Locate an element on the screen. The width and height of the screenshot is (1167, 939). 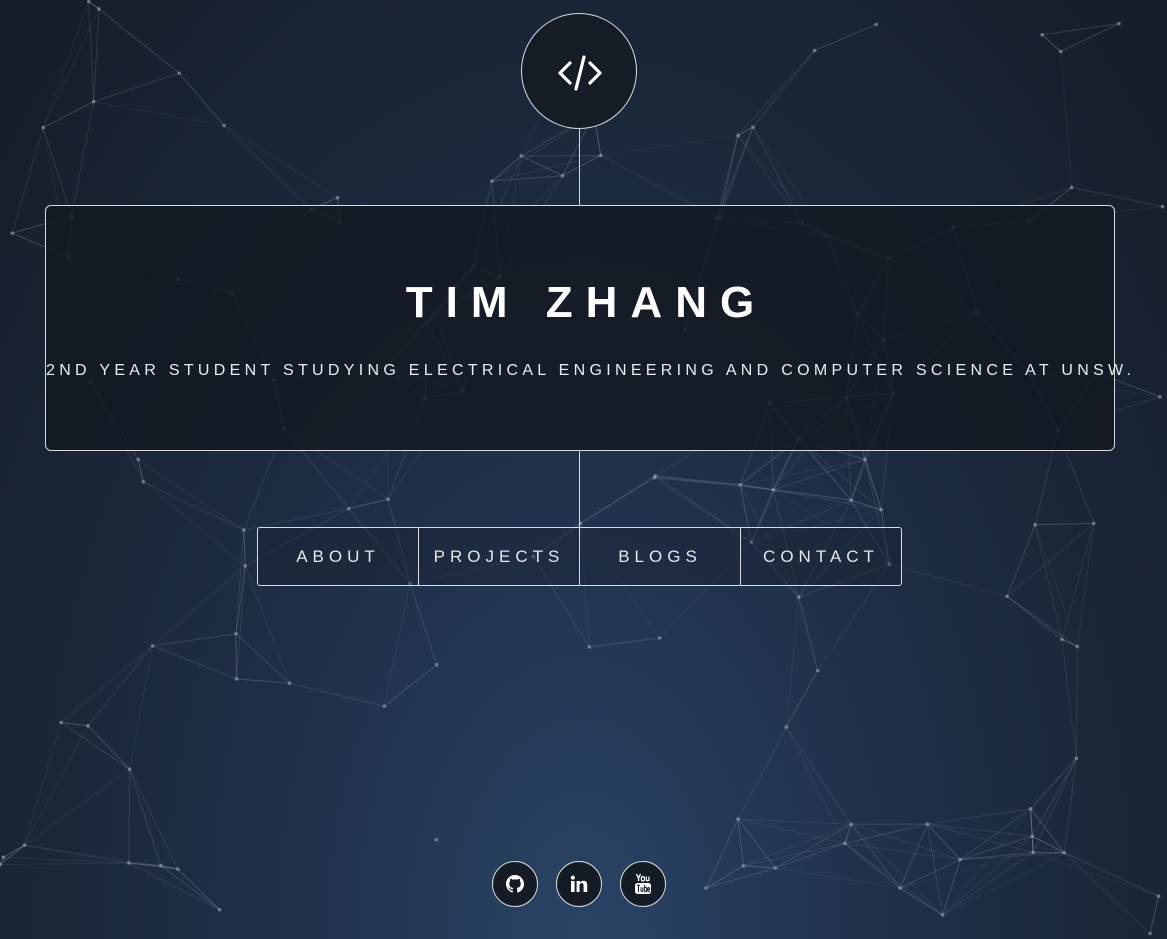
youtube-link is located at coordinates (643, 884).